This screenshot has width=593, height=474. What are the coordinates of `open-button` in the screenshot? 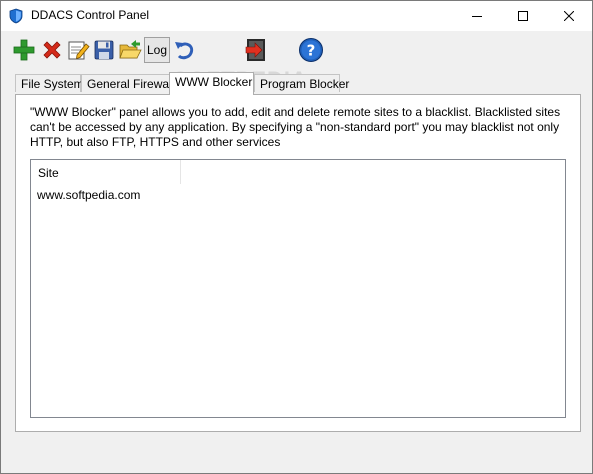 It's located at (130, 50).